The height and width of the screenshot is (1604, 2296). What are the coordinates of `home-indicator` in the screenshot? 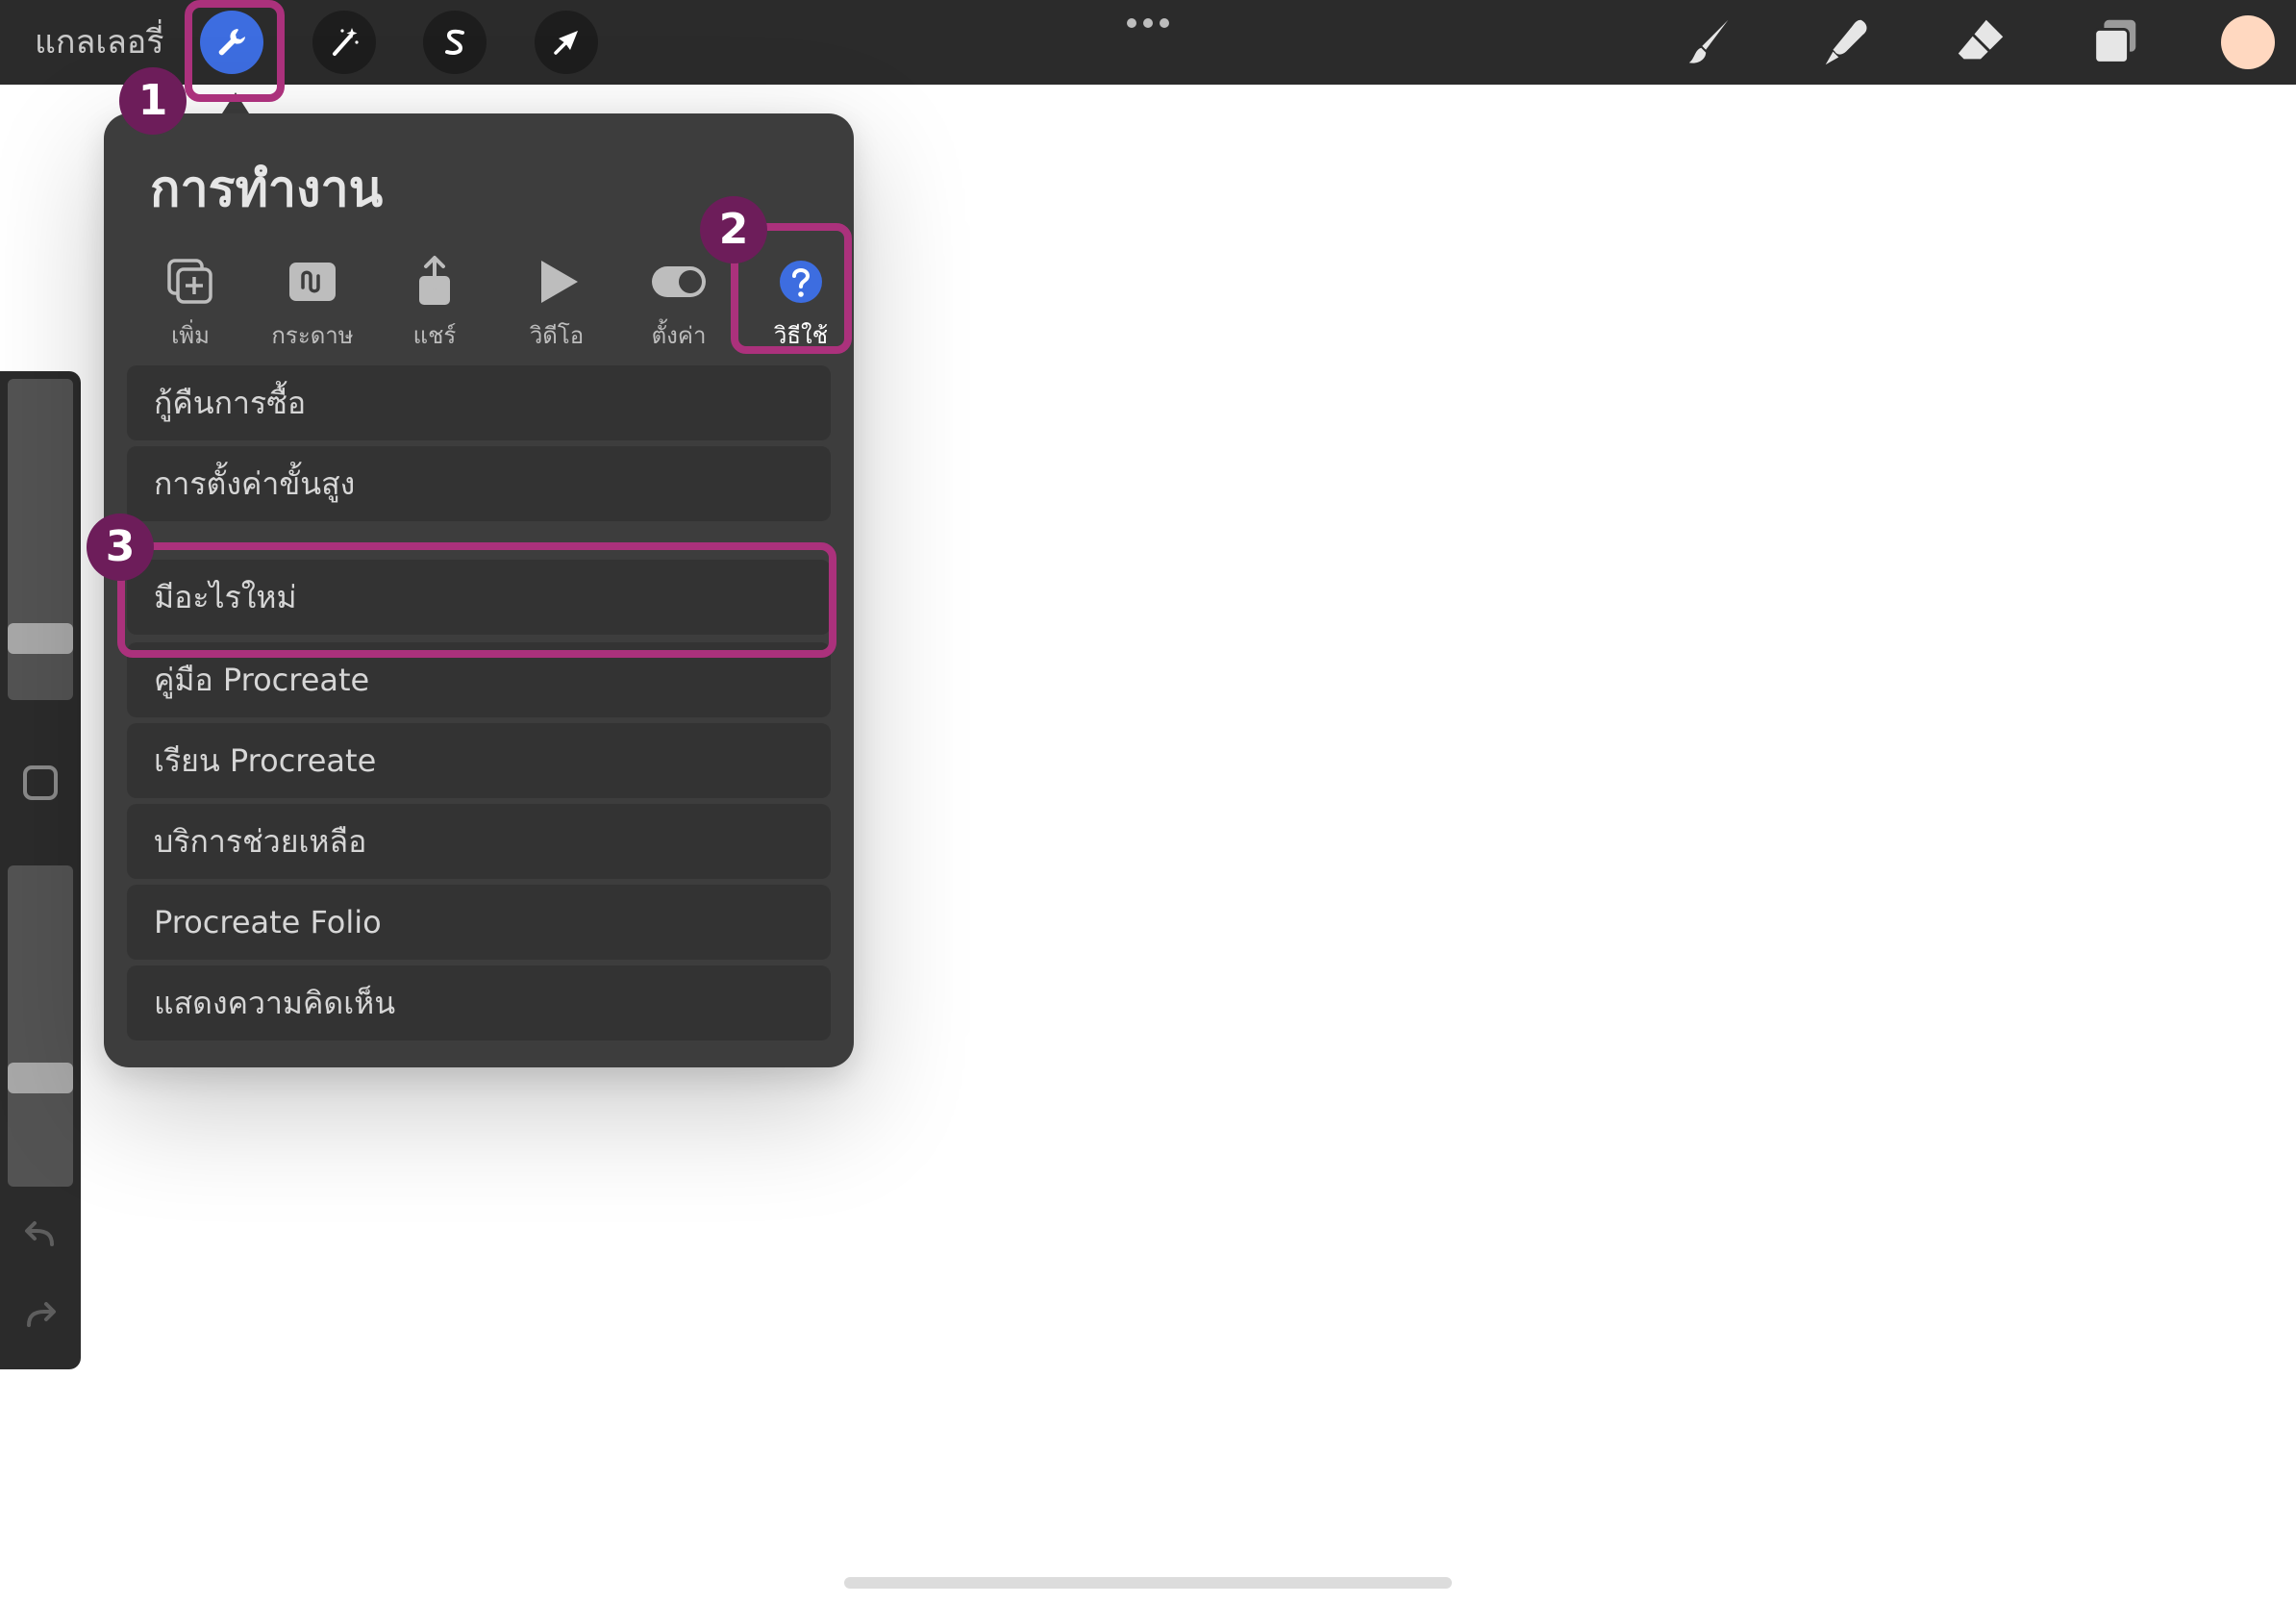 It's located at (1148, 1583).